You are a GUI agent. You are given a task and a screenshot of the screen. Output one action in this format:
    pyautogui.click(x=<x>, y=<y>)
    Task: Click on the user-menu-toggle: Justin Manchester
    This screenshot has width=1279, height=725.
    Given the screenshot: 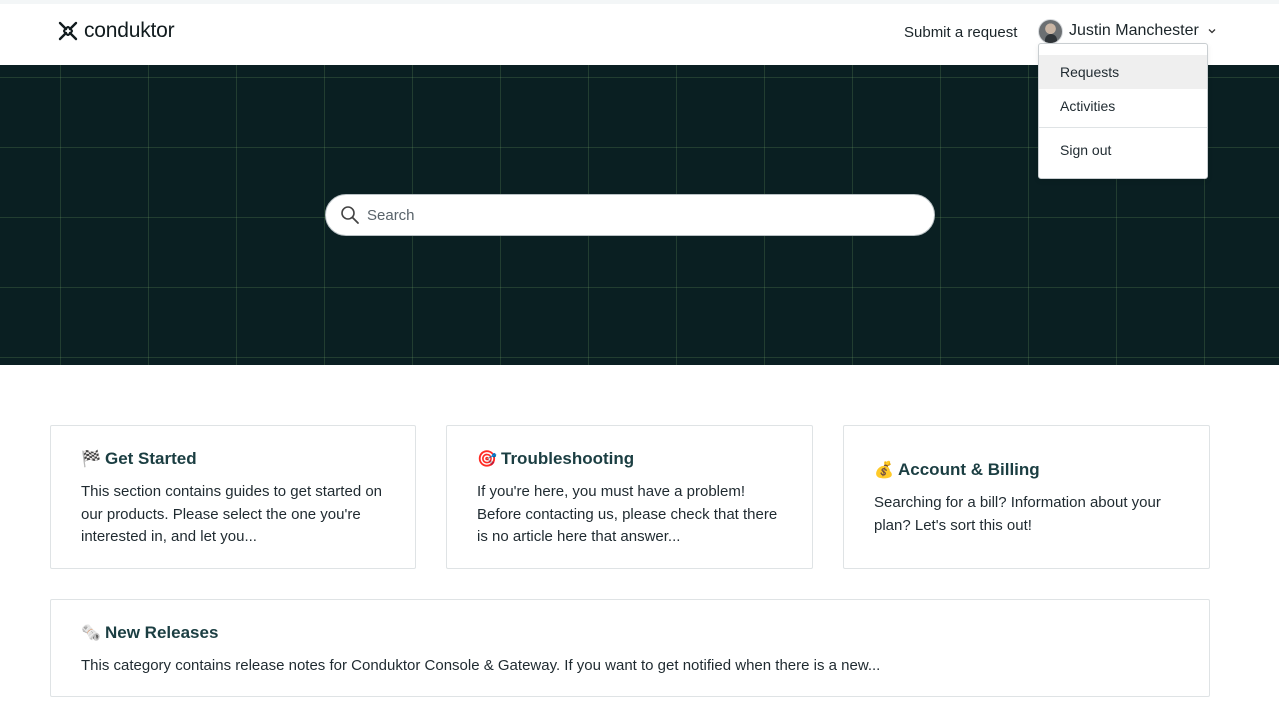 What is the action you would take?
    pyautogui.click(x=1127, y=31)
    